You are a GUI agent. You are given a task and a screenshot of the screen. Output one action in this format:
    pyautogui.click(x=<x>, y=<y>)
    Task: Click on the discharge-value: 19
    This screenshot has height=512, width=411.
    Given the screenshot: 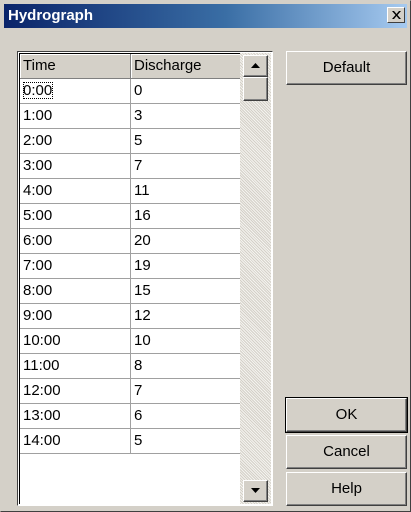 What is the action you would take?
    pyautogui.click(x=142, y=265)
    